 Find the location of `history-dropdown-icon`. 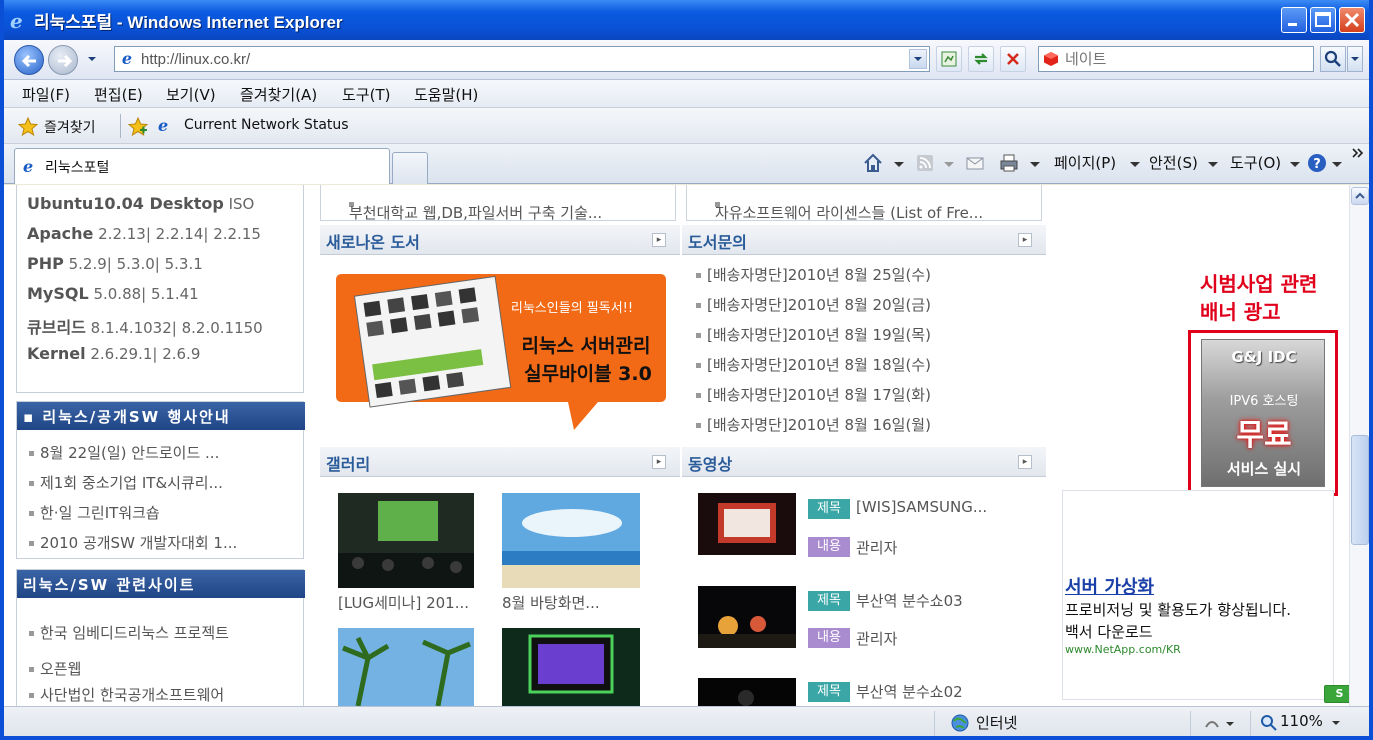

history-dropdown-icon is located at coordinates (92, 59).